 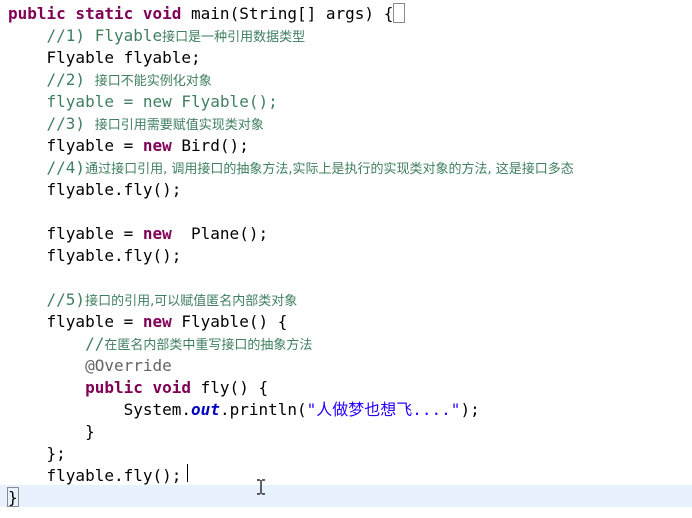 What do you see at coordinates (51, 123) in the screenshot?
I see `code-token: //3)` at bounding box center [51, 123].